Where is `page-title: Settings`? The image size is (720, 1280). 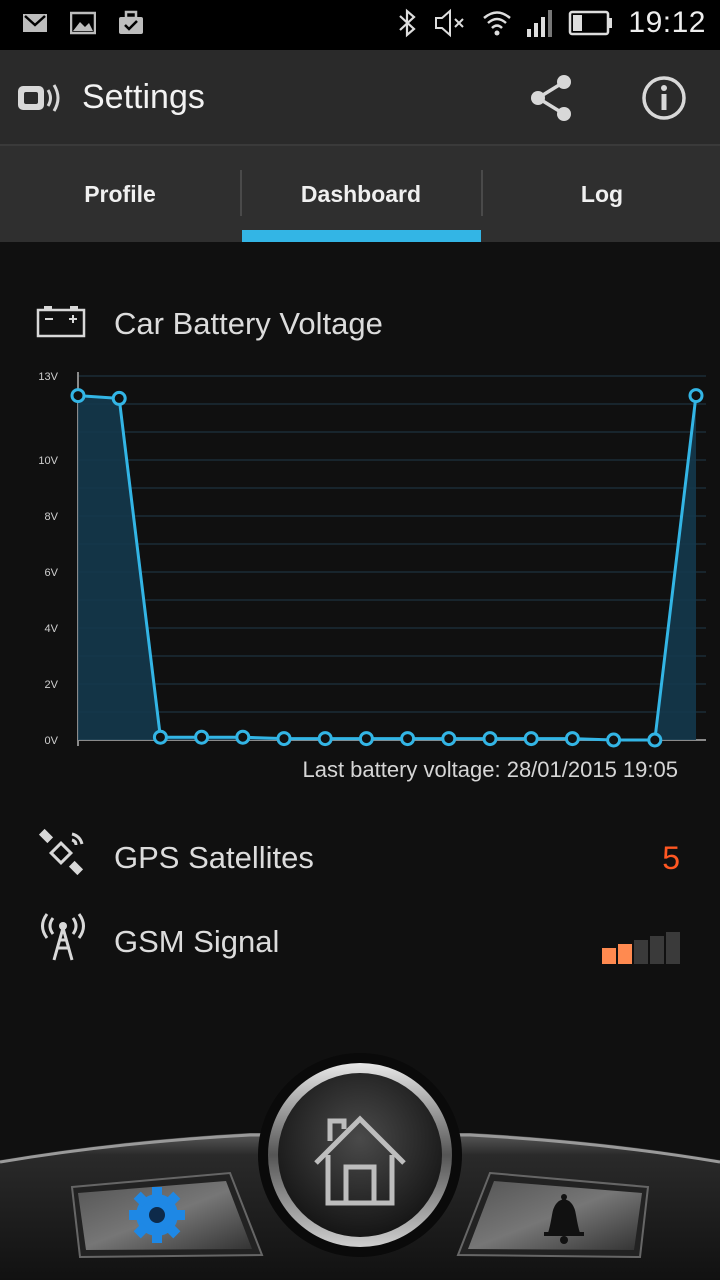 page-title: Settings is located at coordinates (143, 97).